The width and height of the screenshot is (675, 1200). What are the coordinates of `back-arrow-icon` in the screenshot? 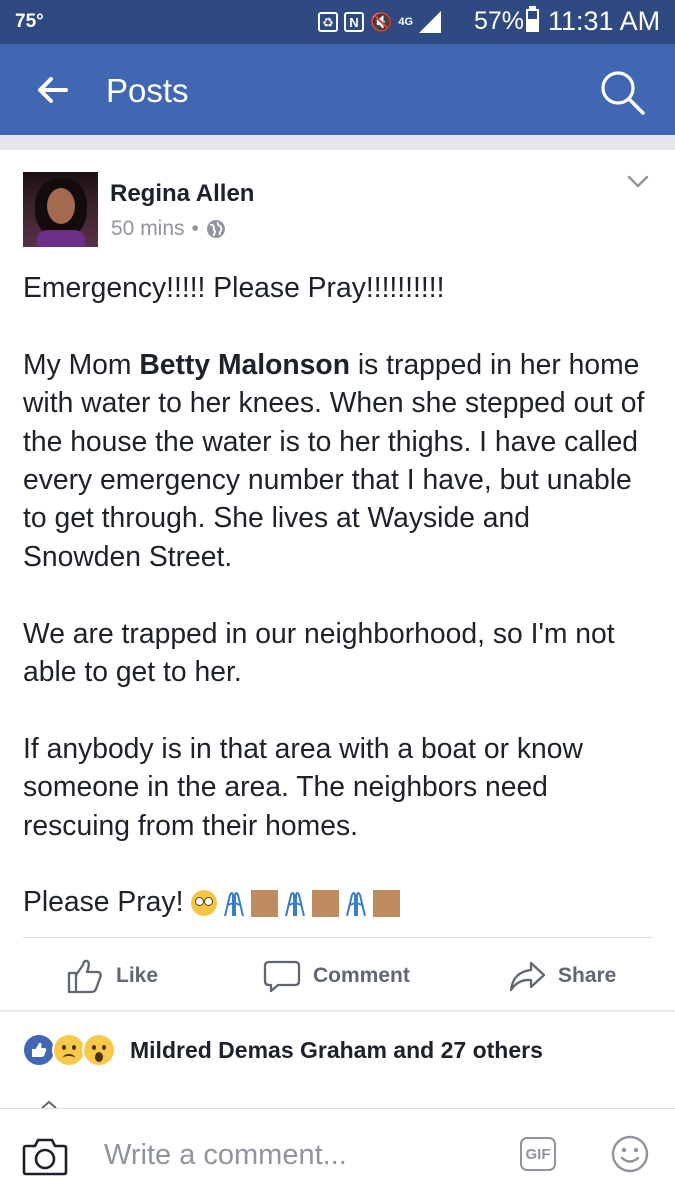 It's located at (52, 90).